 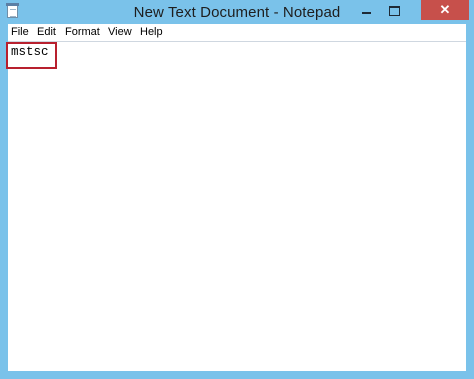 I want to click on maximize-button, so click(x=394, y=10).